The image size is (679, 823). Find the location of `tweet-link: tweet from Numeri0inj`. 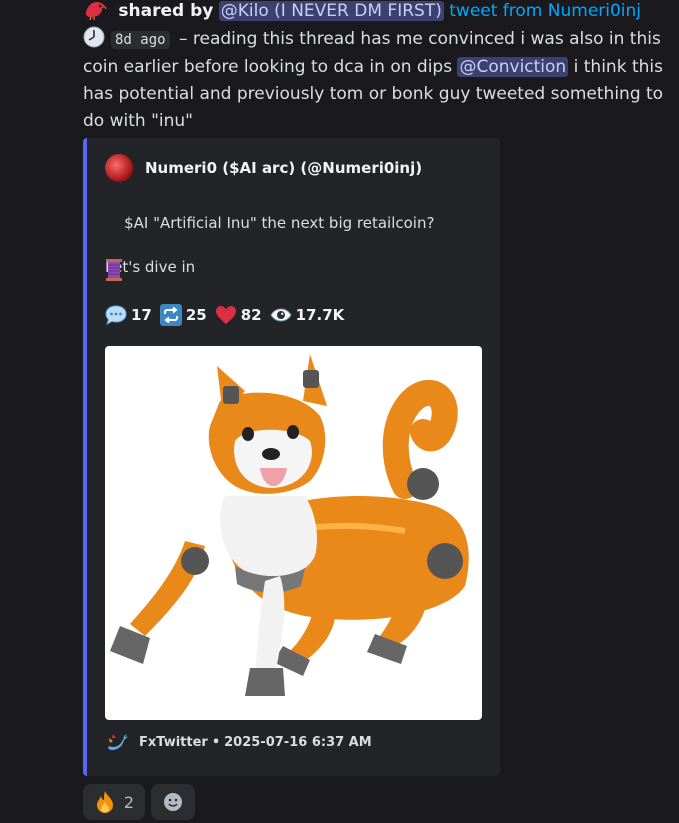

tweet-link: tweet from Numeri0inj is located at coordinates (545, 11).